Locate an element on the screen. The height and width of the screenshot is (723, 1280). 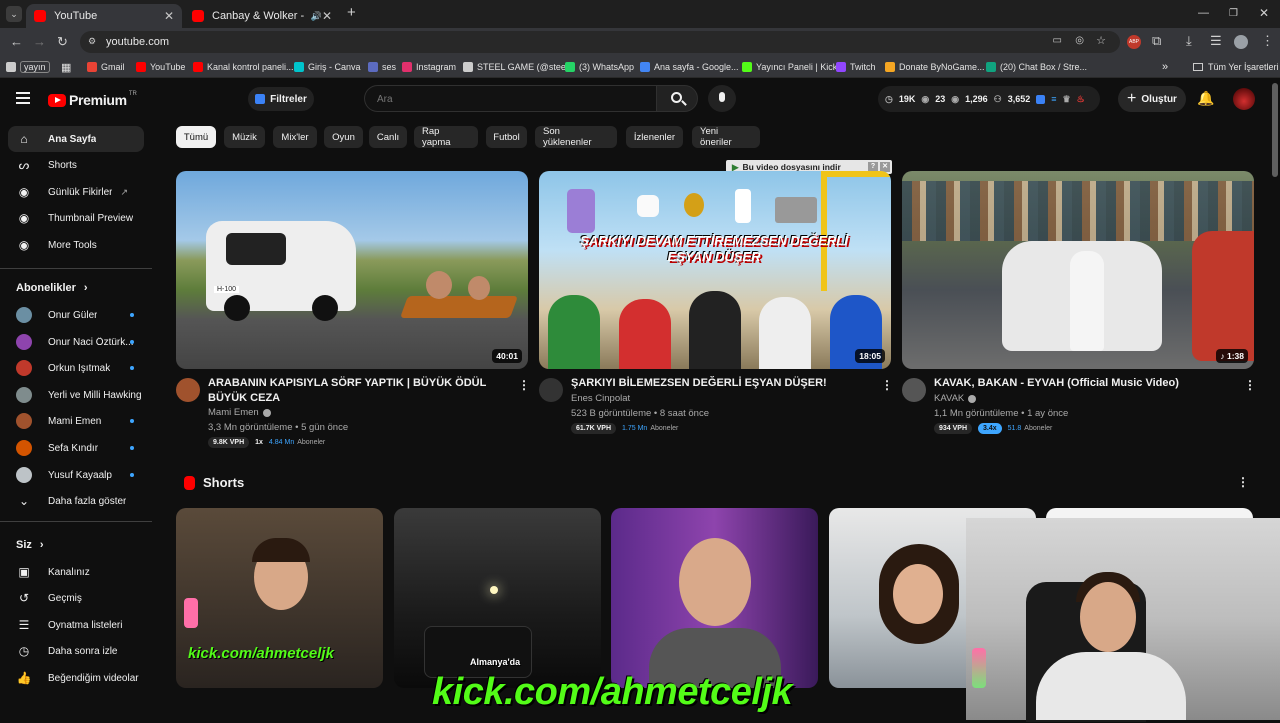
bookmark-item: ses is located at coordinates (382, 67).